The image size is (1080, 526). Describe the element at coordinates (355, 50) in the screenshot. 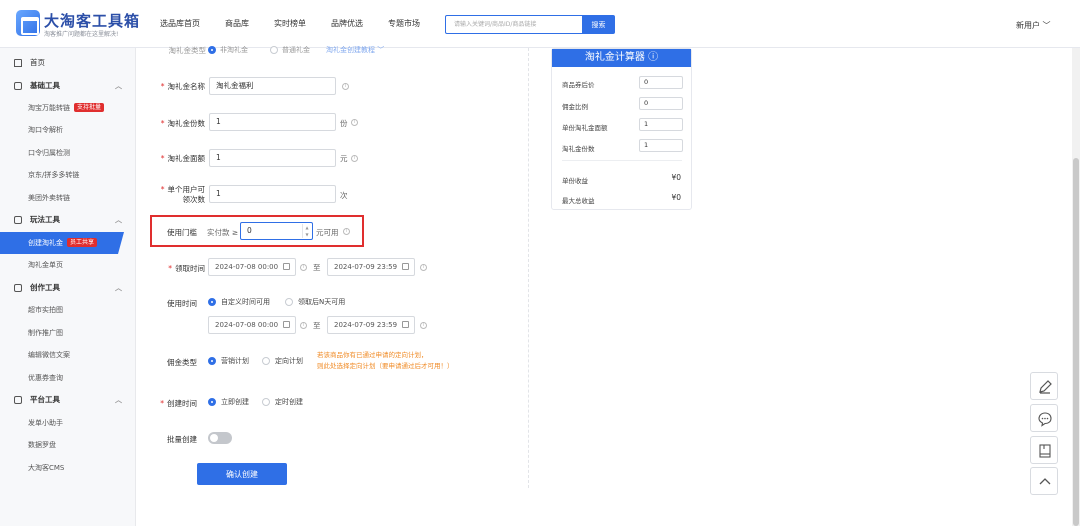

I see `tutorial-link: 淘礼金创建教程 ﹀` at that location.